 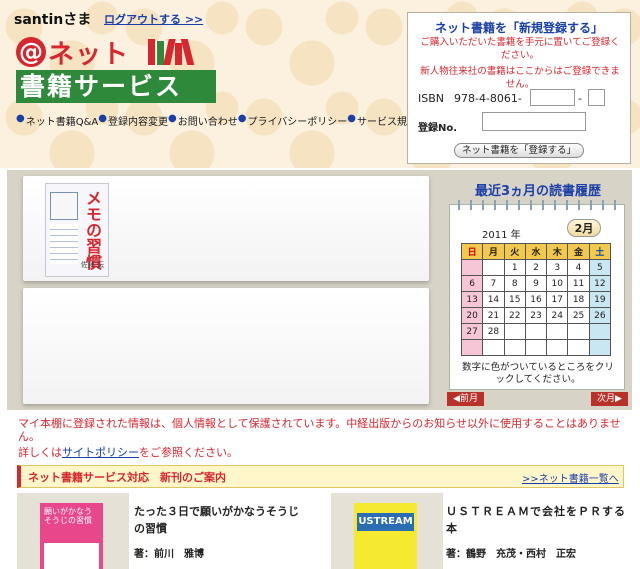 What do you see at coordinates (570, 477) in the screenshot?
I see `book-list-link: >>ネット書籍一覧へ` at bounding box center [570, 477].